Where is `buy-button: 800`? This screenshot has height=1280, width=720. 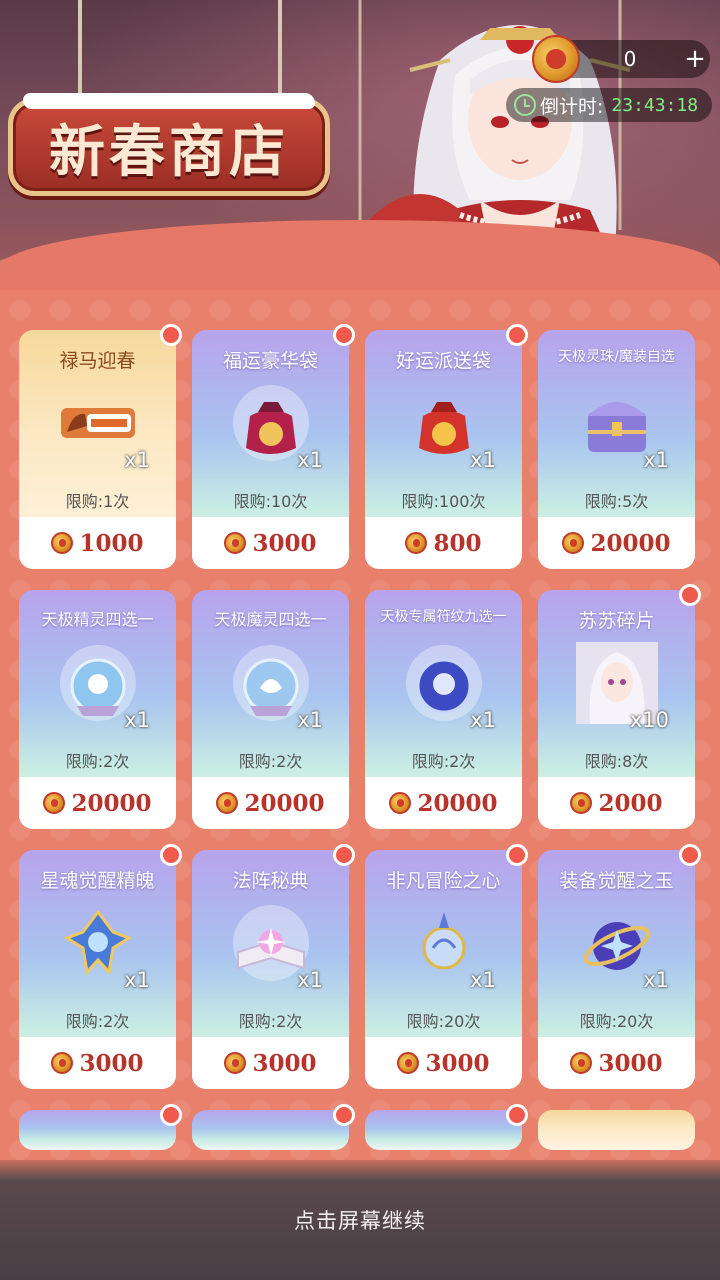
buy-button: 800 is located at coordinates (443, 543).